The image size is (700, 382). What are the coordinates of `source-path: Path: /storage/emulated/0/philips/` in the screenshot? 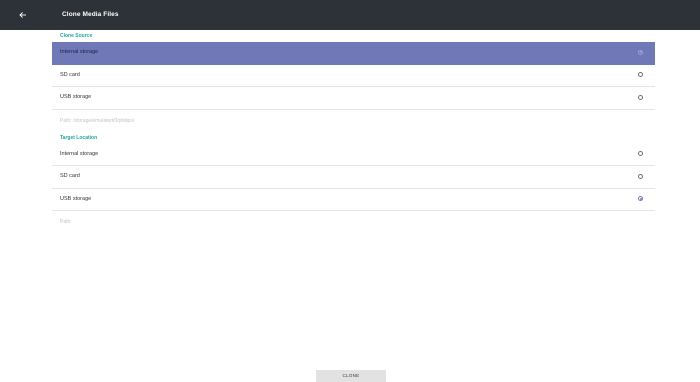 It's located at (97, 120).